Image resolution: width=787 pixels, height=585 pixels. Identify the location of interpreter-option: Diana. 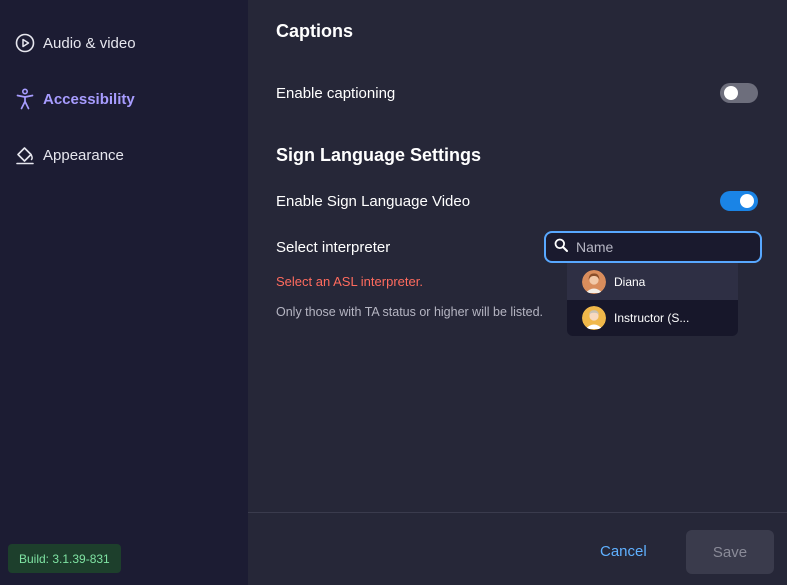
(652, 281).